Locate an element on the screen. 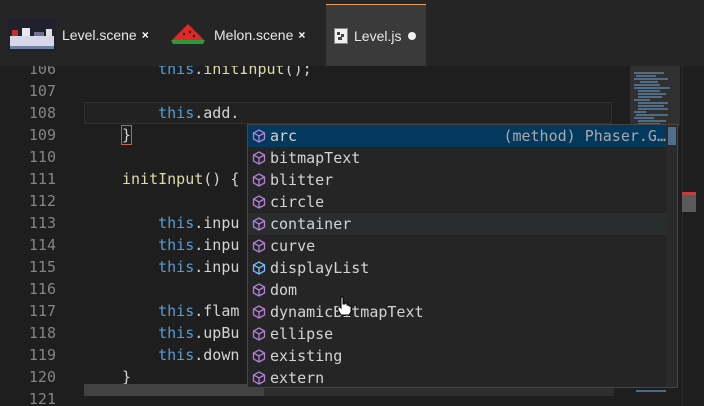  code-line: 108 this.add. is located at coordinates (310, 113).